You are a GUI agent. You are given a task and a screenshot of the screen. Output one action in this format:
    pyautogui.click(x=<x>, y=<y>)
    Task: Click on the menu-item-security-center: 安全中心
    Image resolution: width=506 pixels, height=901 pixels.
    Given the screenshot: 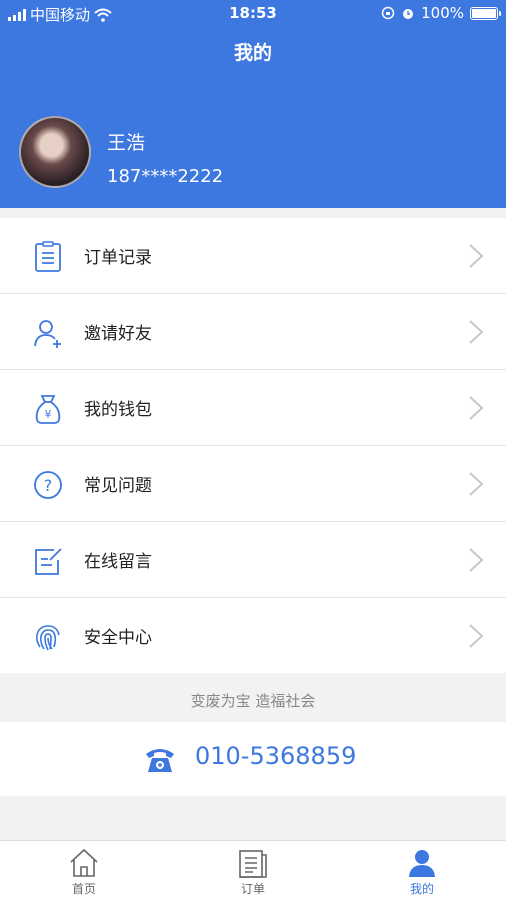 What is the action you would take?
    pyautogui.click(x=253, y=635)
    